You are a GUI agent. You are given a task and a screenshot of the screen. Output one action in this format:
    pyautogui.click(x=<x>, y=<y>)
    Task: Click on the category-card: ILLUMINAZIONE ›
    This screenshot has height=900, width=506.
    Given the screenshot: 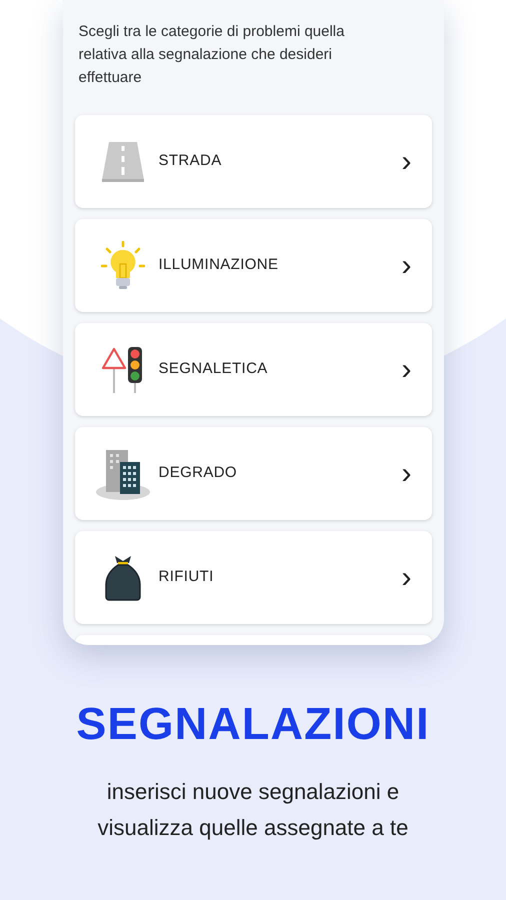 What is the action you would take?
    pyautogui.click(x=253, y=265)
    